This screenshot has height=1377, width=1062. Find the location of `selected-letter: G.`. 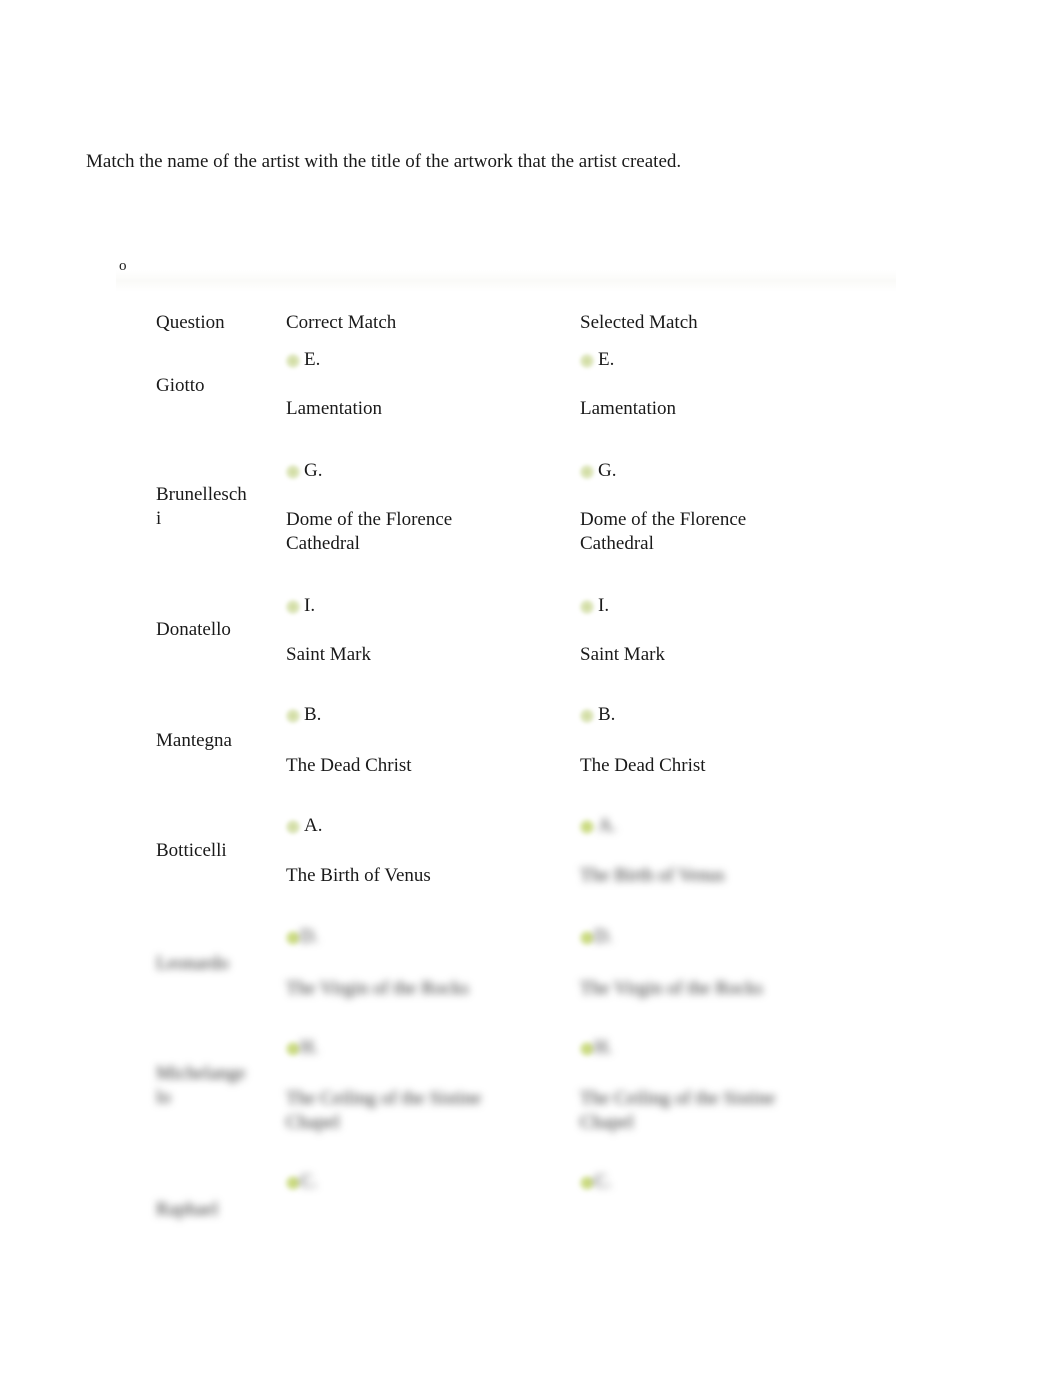

selected-letter: G. is located at coordinates (607, 470).